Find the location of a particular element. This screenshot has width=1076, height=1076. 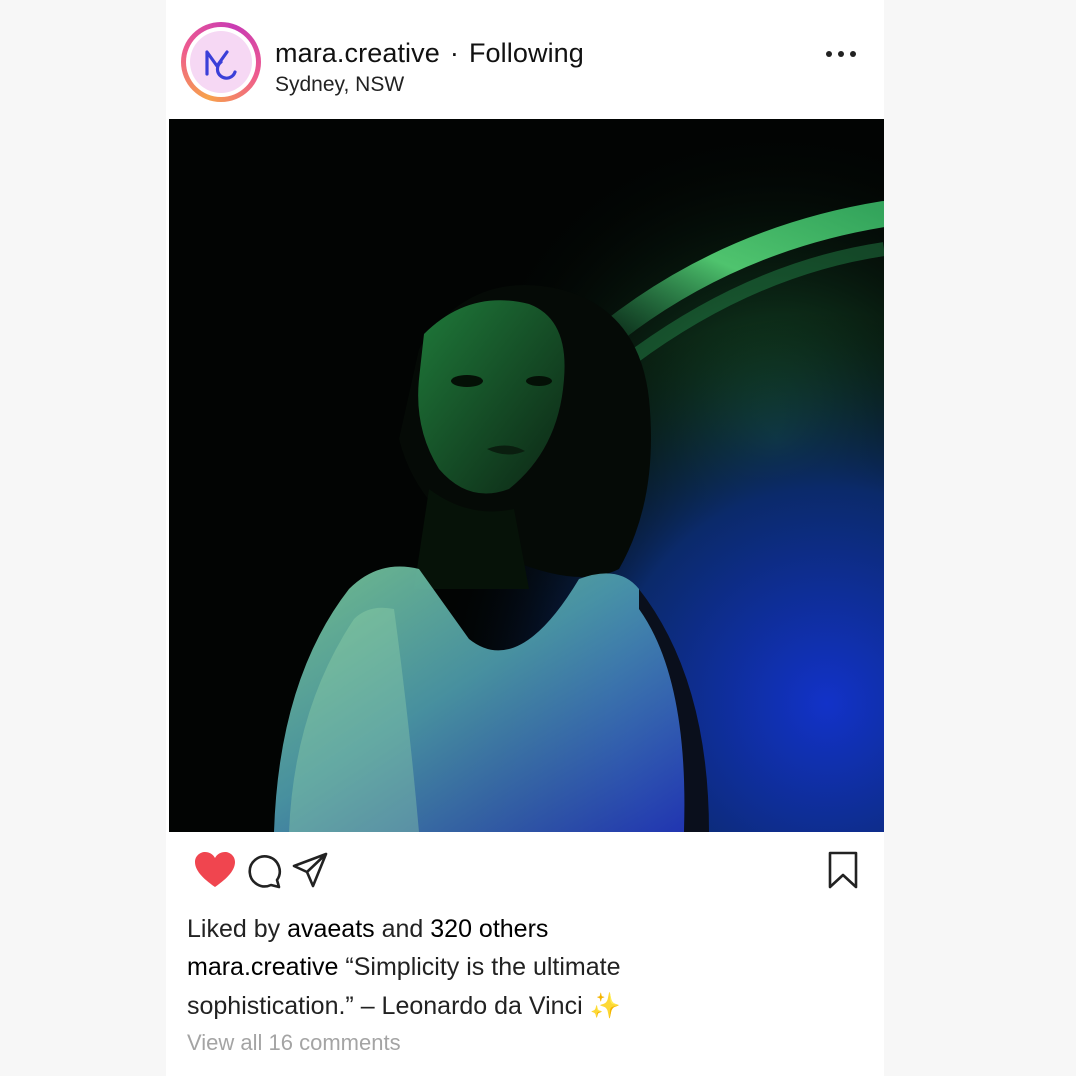

likes-summary: Liked by avaeats and 320 others is located at coordinates (368, 929).